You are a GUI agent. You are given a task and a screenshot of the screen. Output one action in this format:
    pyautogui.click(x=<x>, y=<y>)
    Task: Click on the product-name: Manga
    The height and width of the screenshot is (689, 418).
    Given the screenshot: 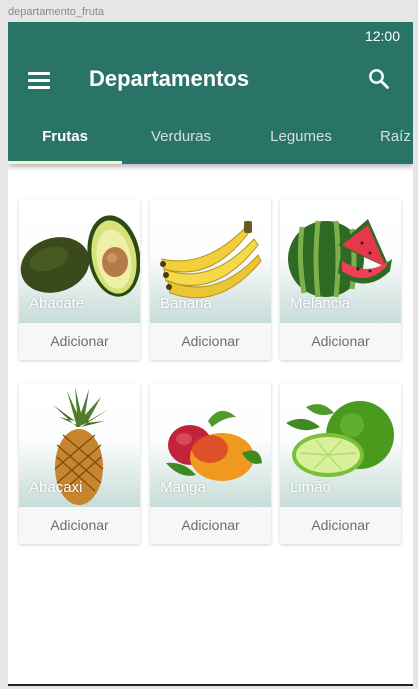 What is the action you would take?
    pyautogui.click(x=183, y=487)
    